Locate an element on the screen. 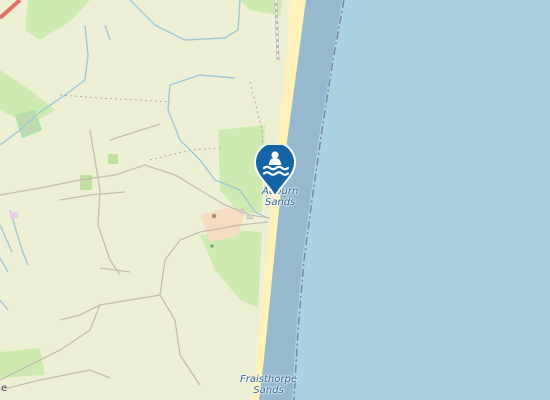  fraisthorpe-sands-label: Fraisthorpe Sands is located at coordinates (268, 385).